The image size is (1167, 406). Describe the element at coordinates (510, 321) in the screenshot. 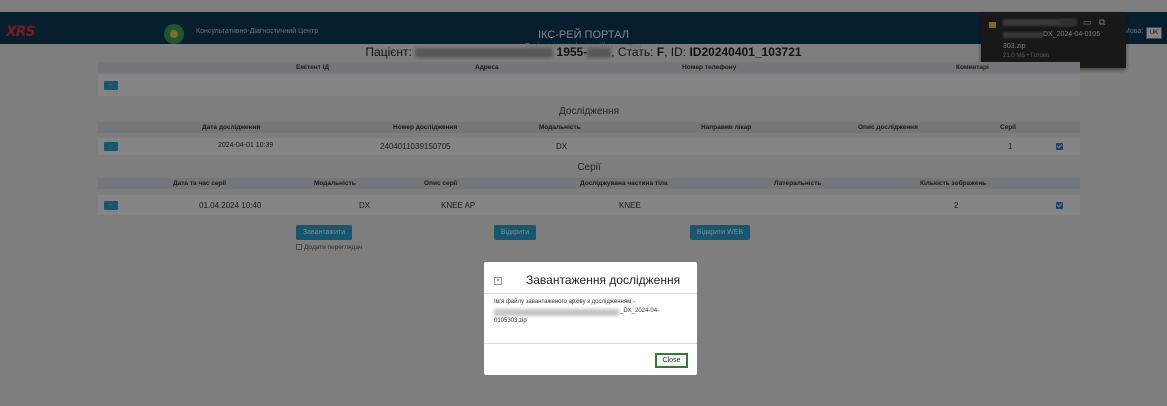

I see `dialog-filename-end: 0105303.zip` at that location.